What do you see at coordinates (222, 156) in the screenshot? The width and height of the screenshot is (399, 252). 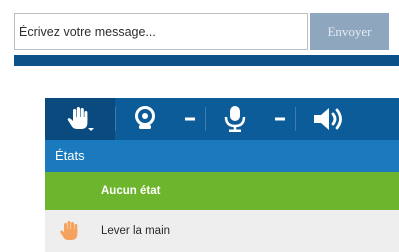 I see `states-header: États` at bounding box center [222, 156].